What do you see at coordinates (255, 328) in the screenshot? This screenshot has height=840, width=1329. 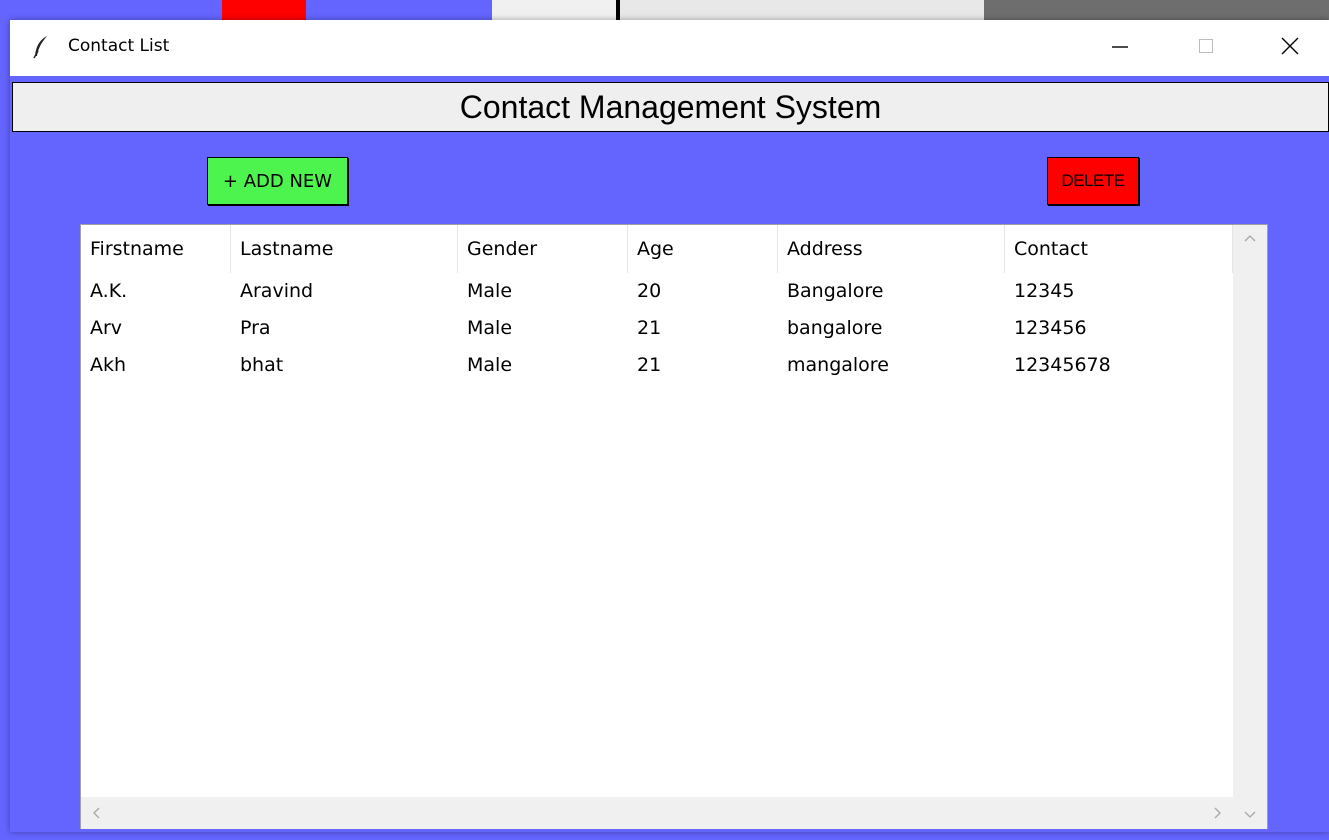 I see `cell-lastname: Pra` at bounding box center [255, 328].